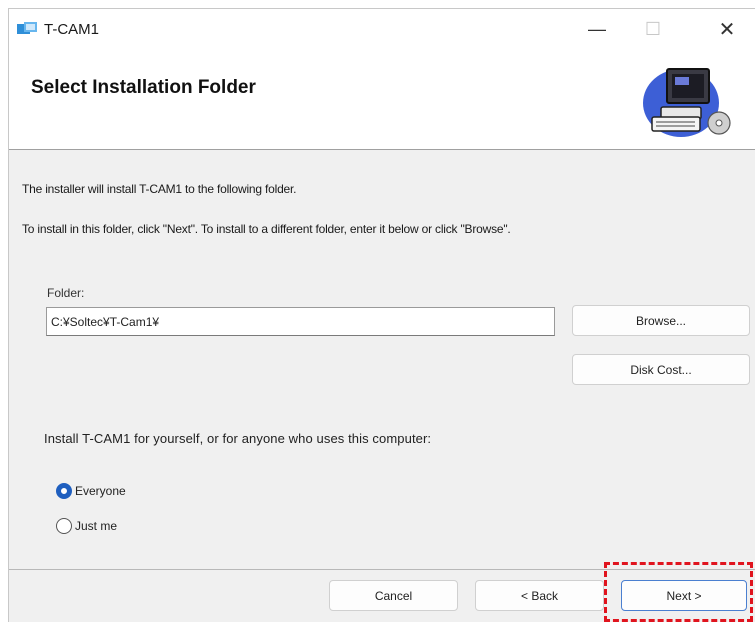 Image resolution: width=755 pixels, height=622 pixels. I want to click on computer-cd-icon, so click(687, 102).